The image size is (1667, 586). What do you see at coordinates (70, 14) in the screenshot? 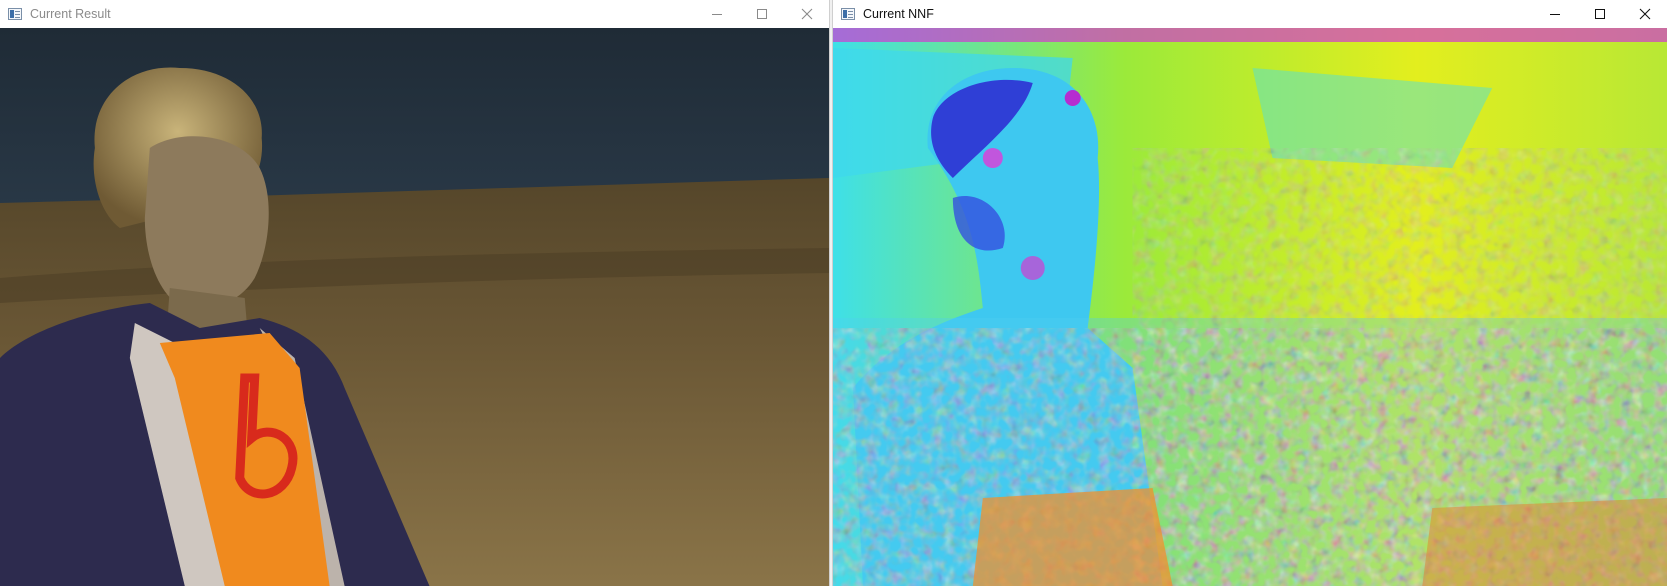
I see `window-title: Current Result` at bounding box center [70, 14].